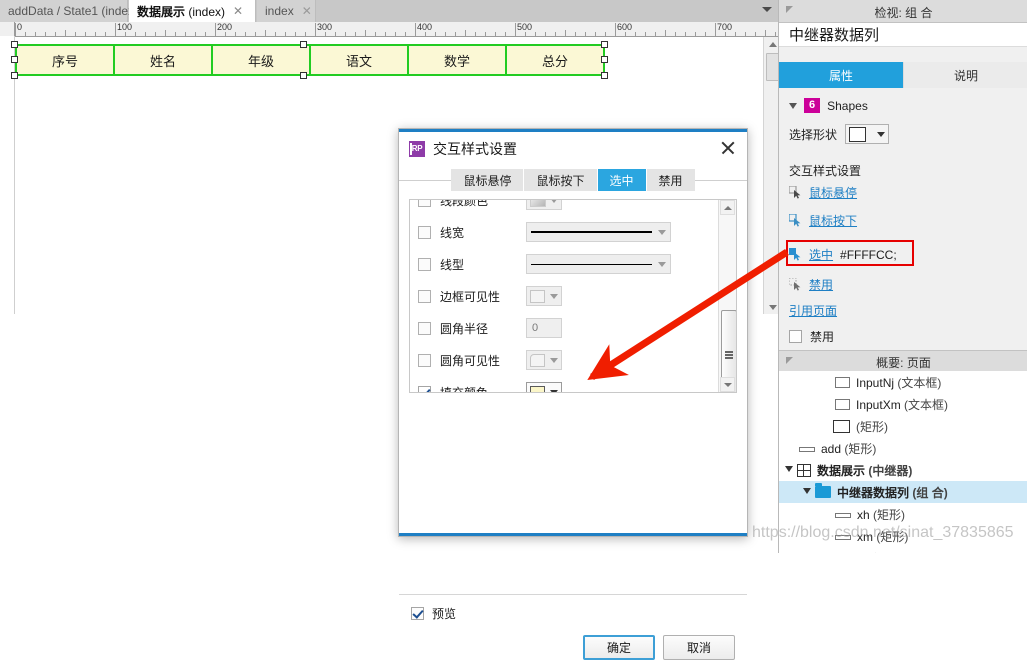  What do you see at coordinates (565, 360) in the screenshot?
I see `row-corner-visibility: 圆角可见性` at bounding box center [565, 360].